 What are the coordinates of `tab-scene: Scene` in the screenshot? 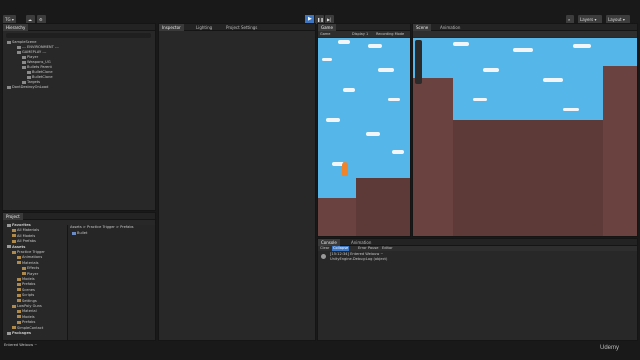 It's located at (422, 27).